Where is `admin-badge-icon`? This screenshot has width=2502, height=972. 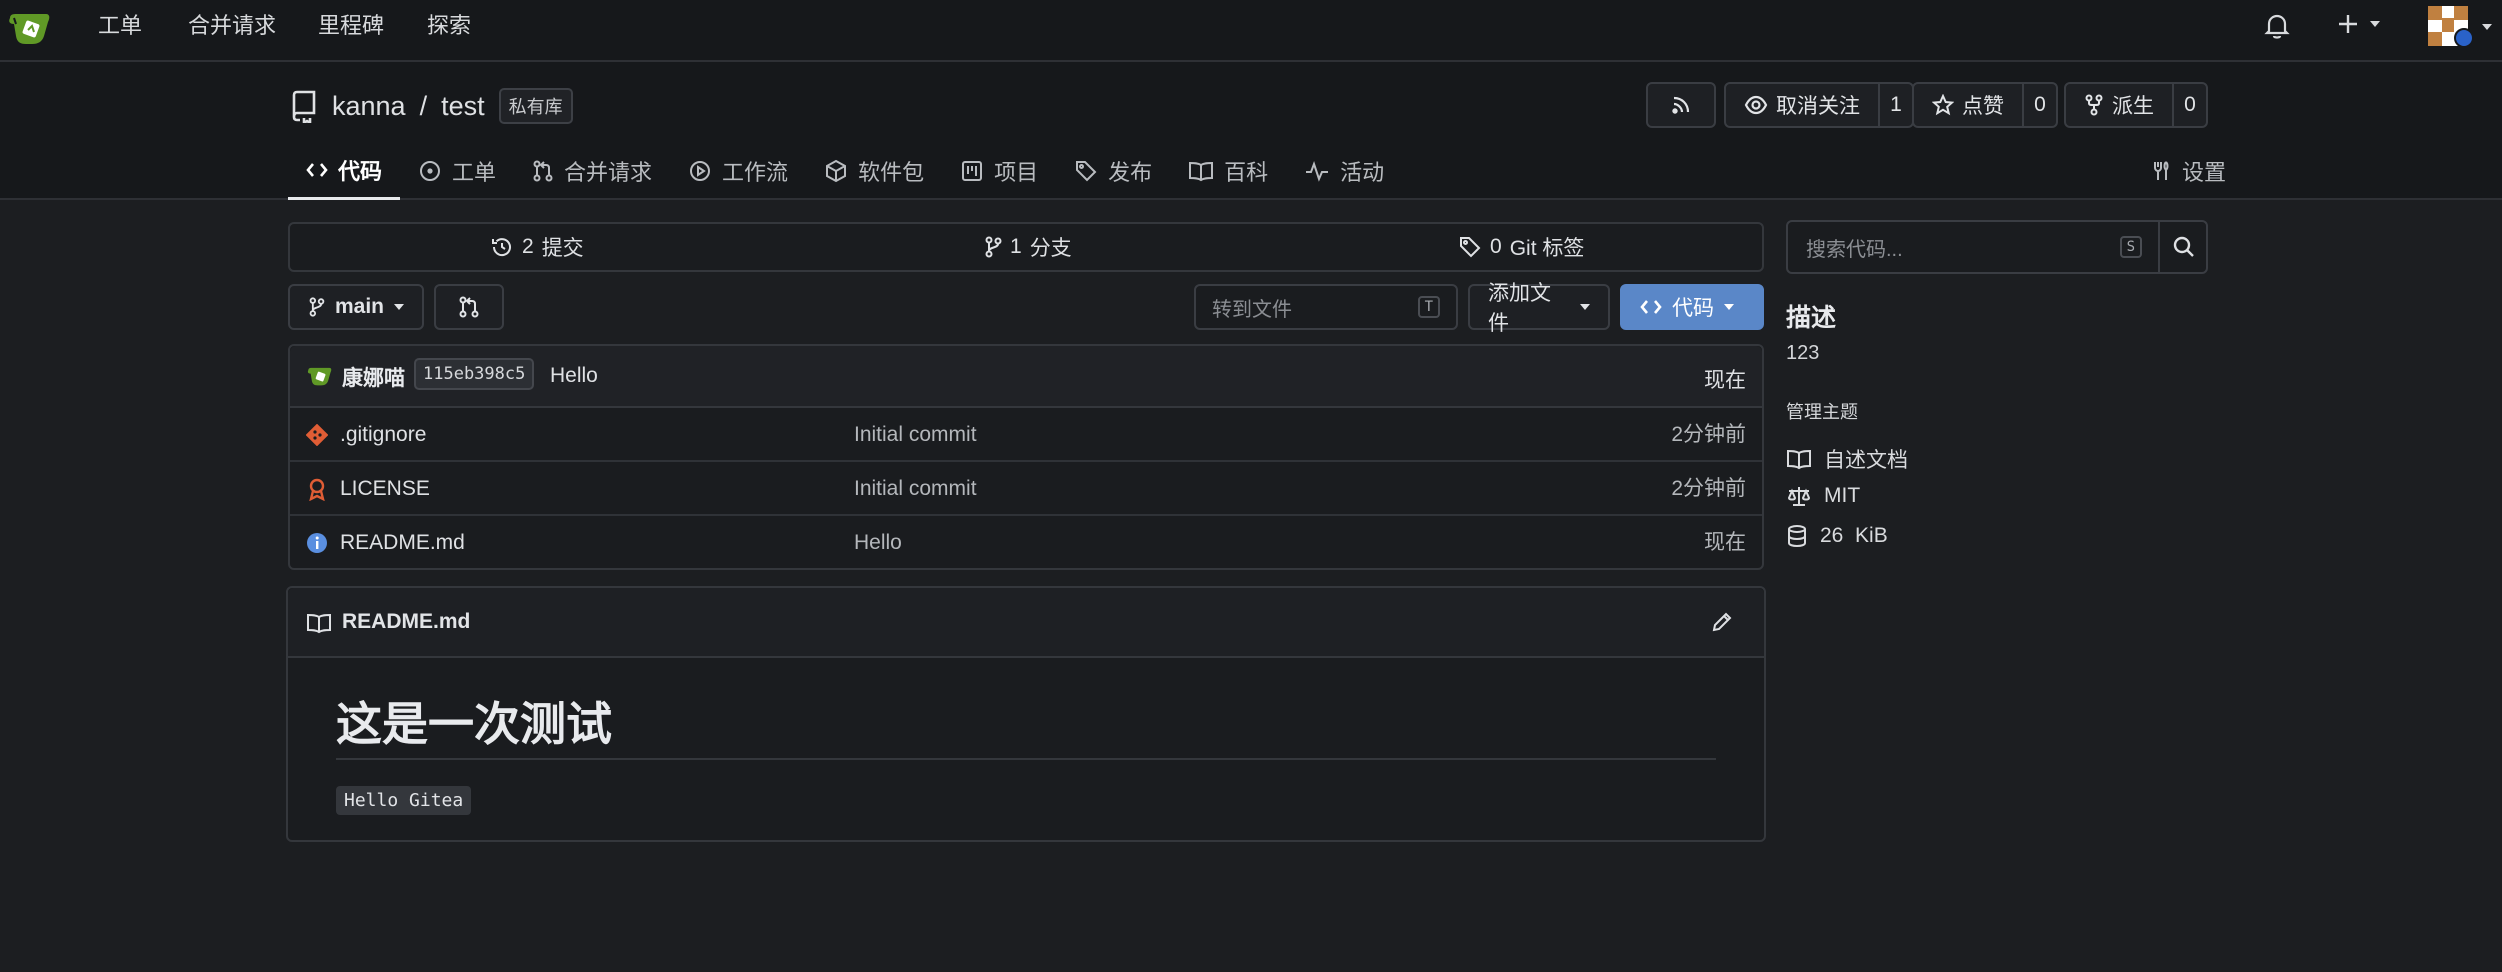
admin-badge-icon is located at coordinates (2464, 38).